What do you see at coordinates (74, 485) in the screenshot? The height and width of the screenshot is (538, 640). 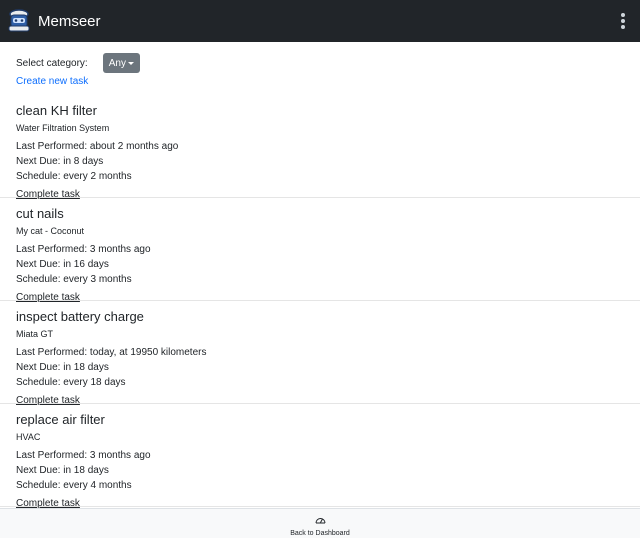 I see `task-schedule: Schedule: every 4 months` at bounding box center [74, 485].